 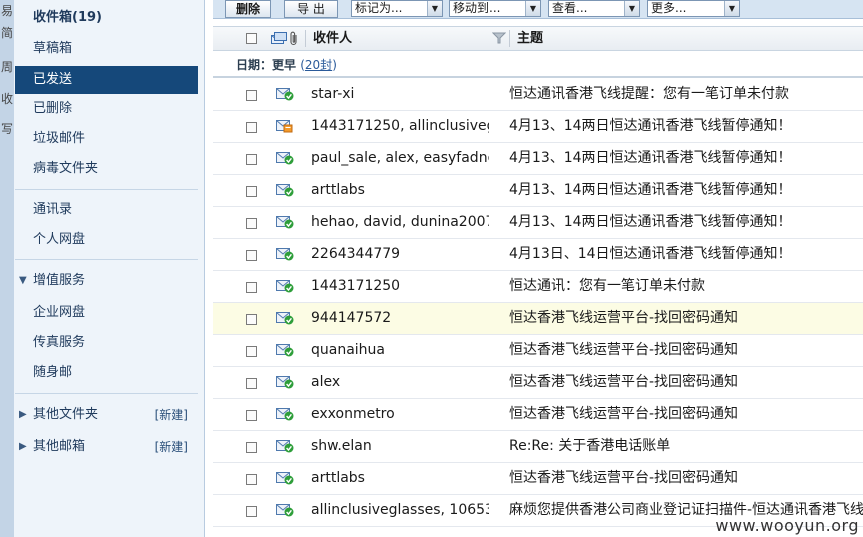 What do you see at coordinates (538, 64) in the screenshot?
I see `date-group-row: 日期：更早 (20封)` at bounding box center [538, 64].